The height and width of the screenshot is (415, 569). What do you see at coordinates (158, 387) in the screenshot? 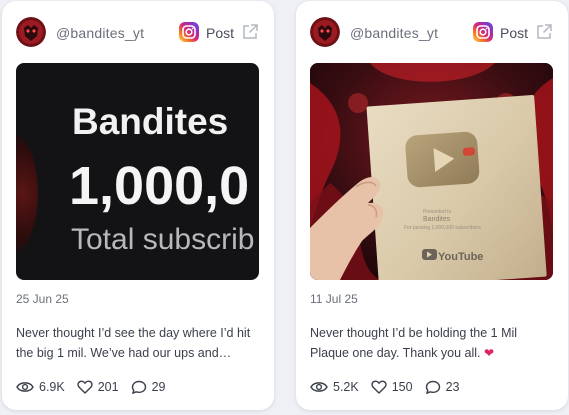
I see `comments-count: 29` at bounding box center [158, 387].